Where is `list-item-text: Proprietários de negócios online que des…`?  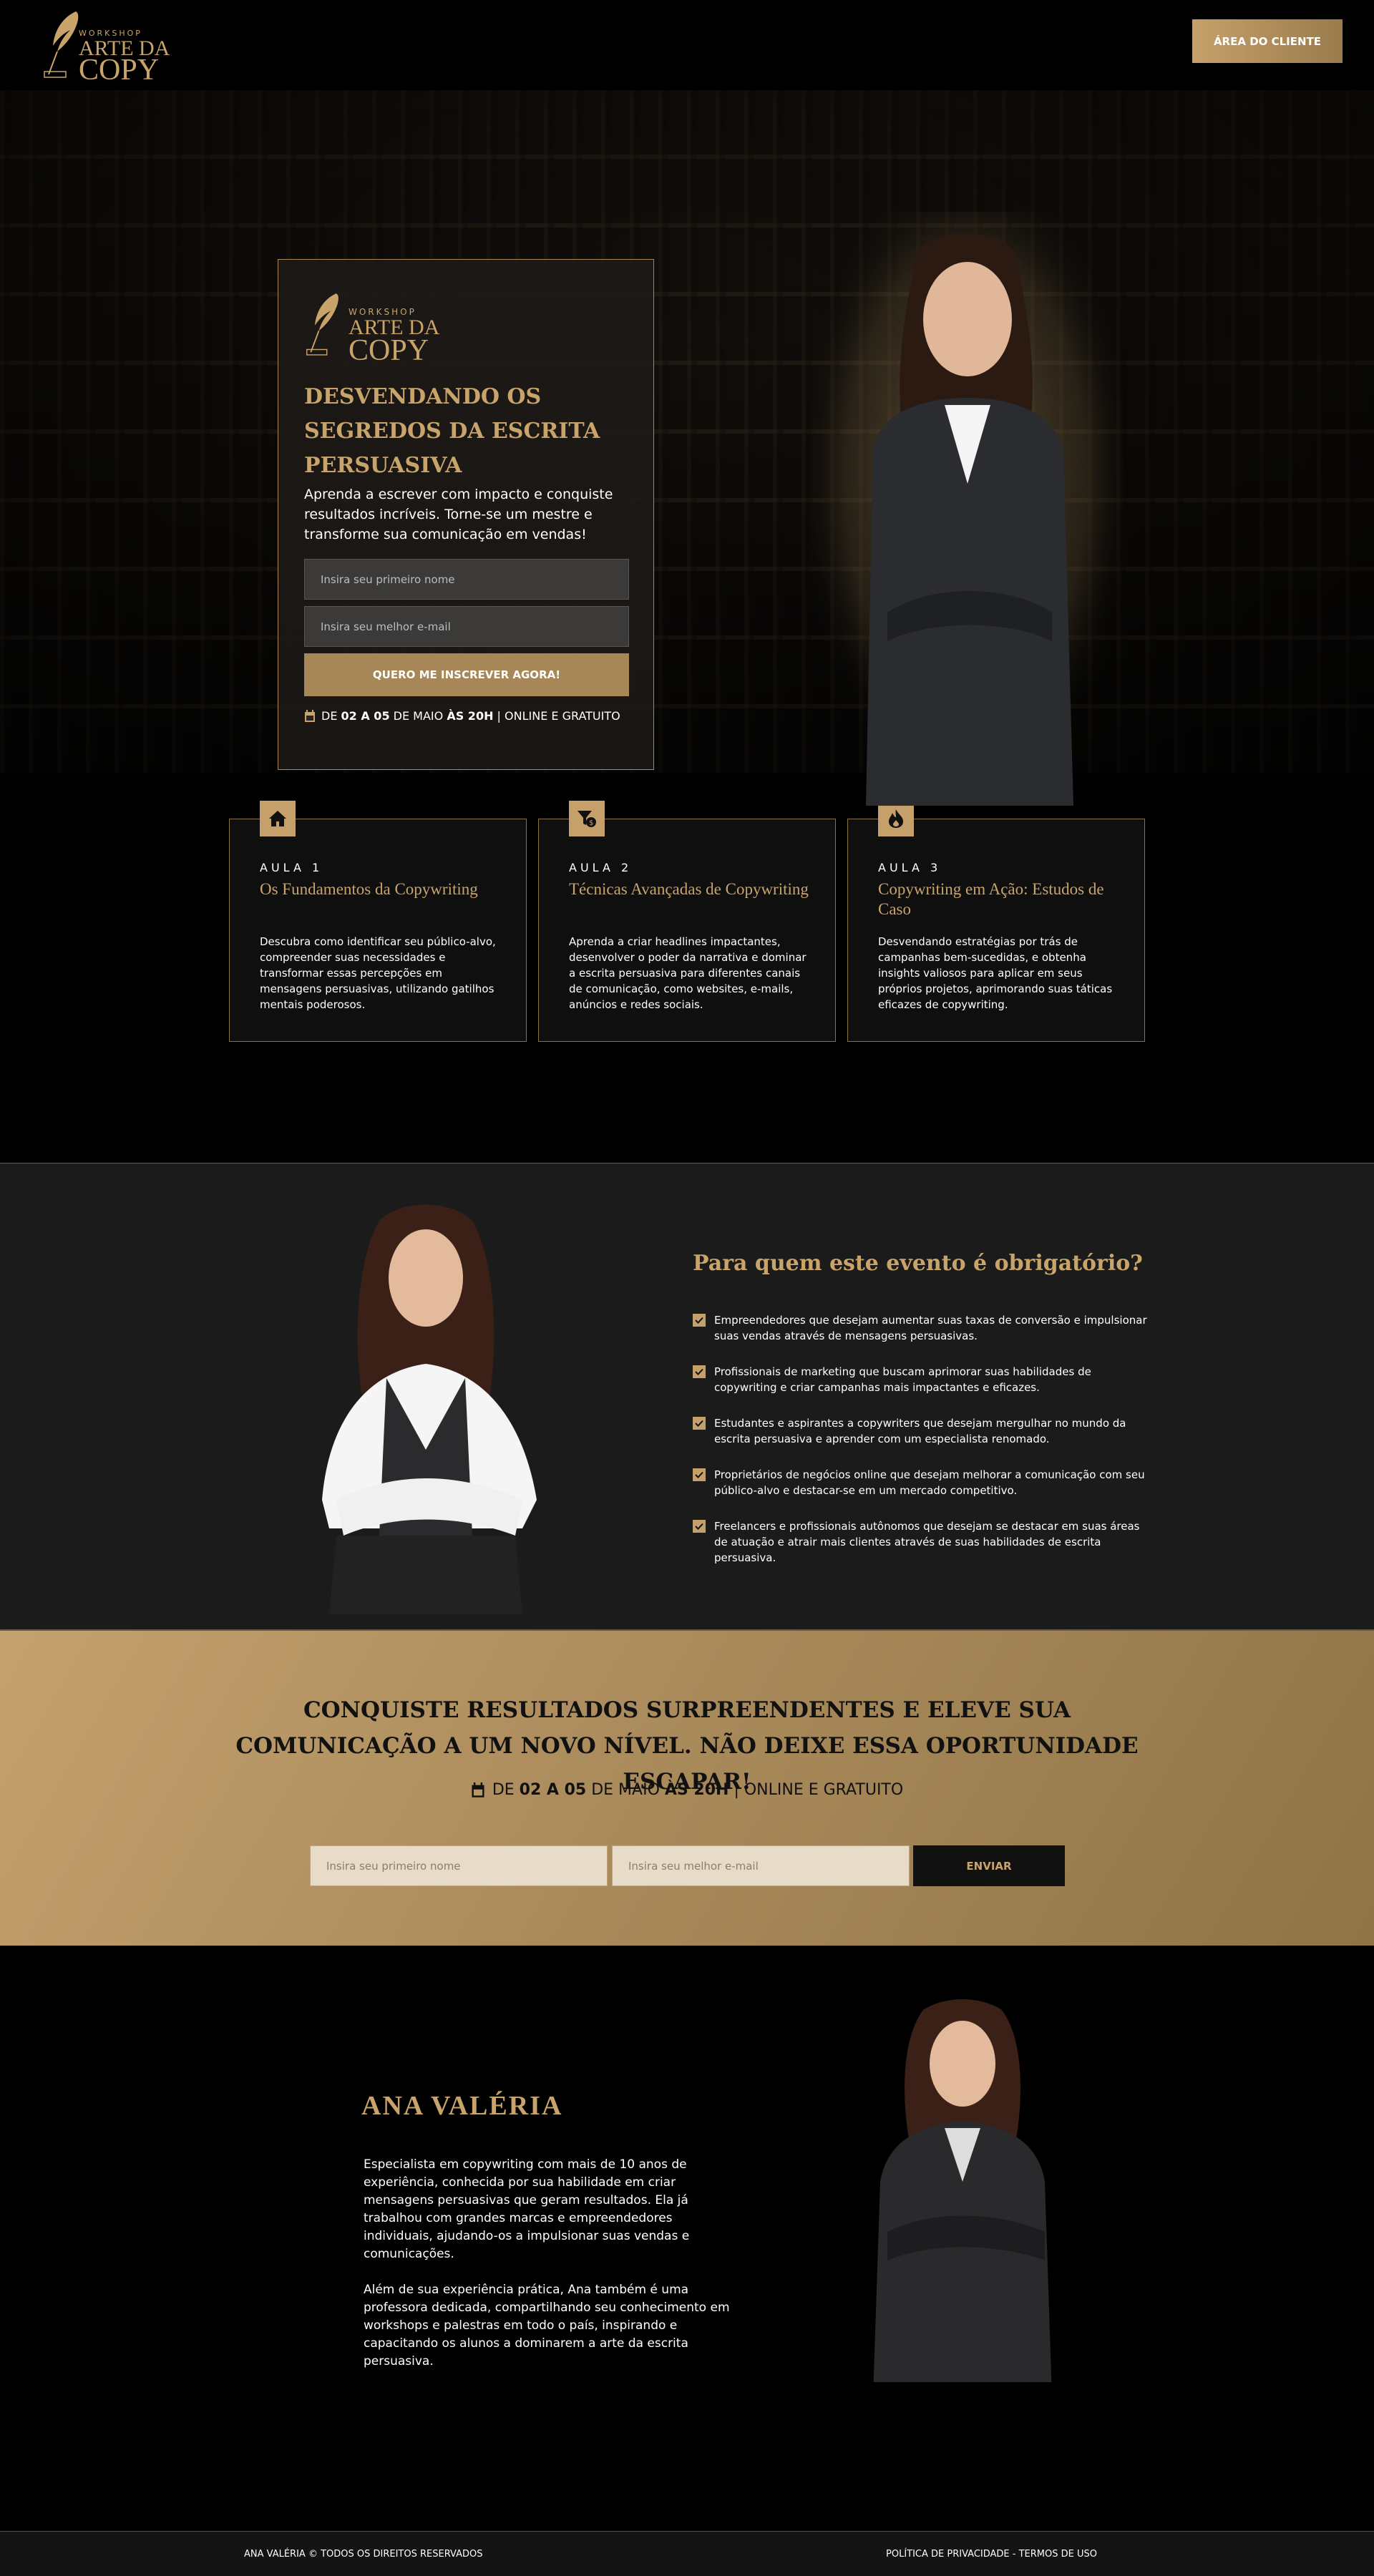
list-item-text: Proprietários de negócios online que des… is located at coordinates (929, 1482).